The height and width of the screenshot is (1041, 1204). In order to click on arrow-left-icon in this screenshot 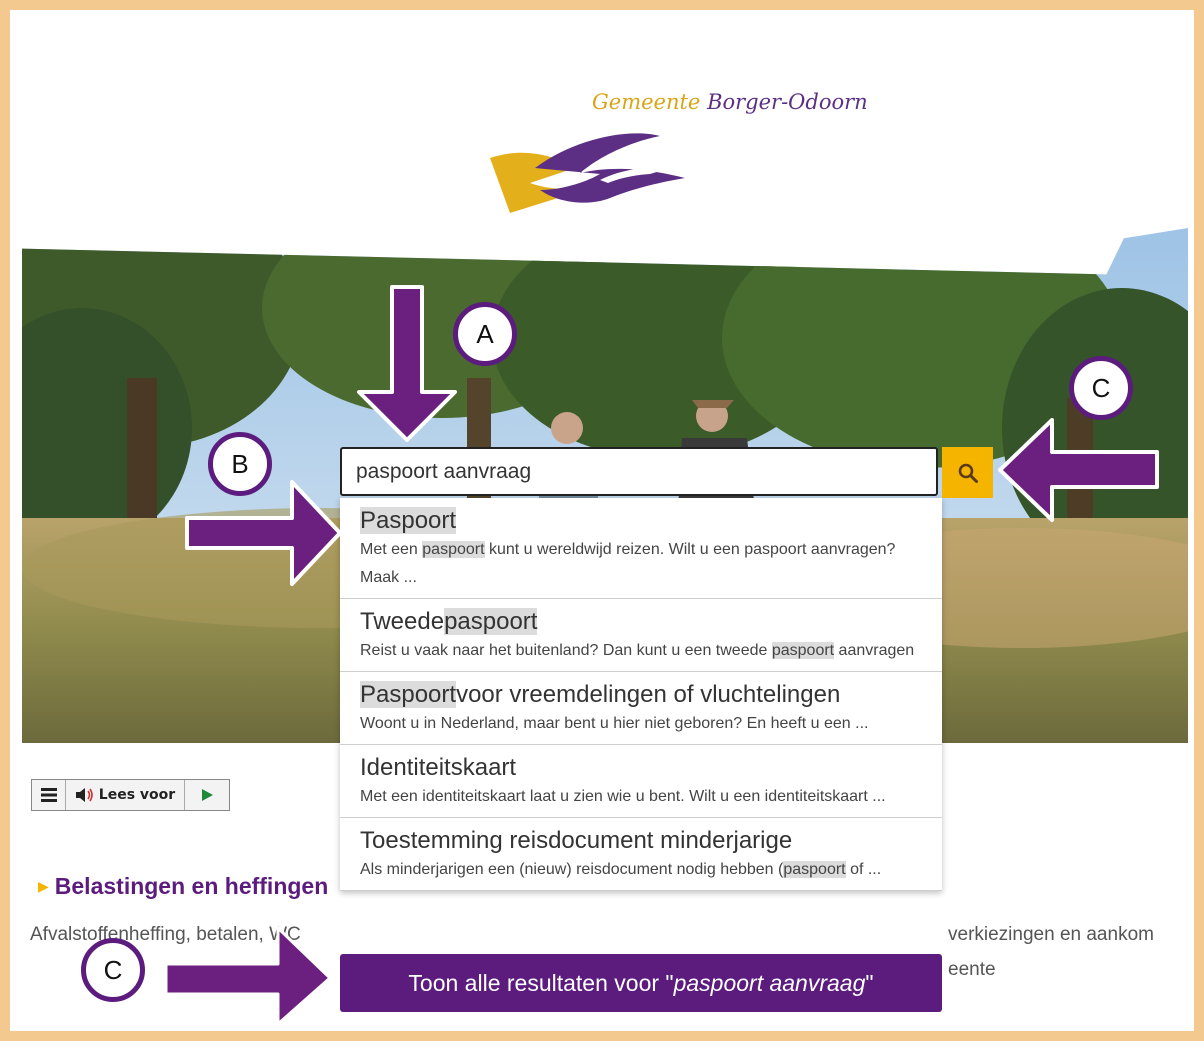, I will do `click(1078, 470)`.